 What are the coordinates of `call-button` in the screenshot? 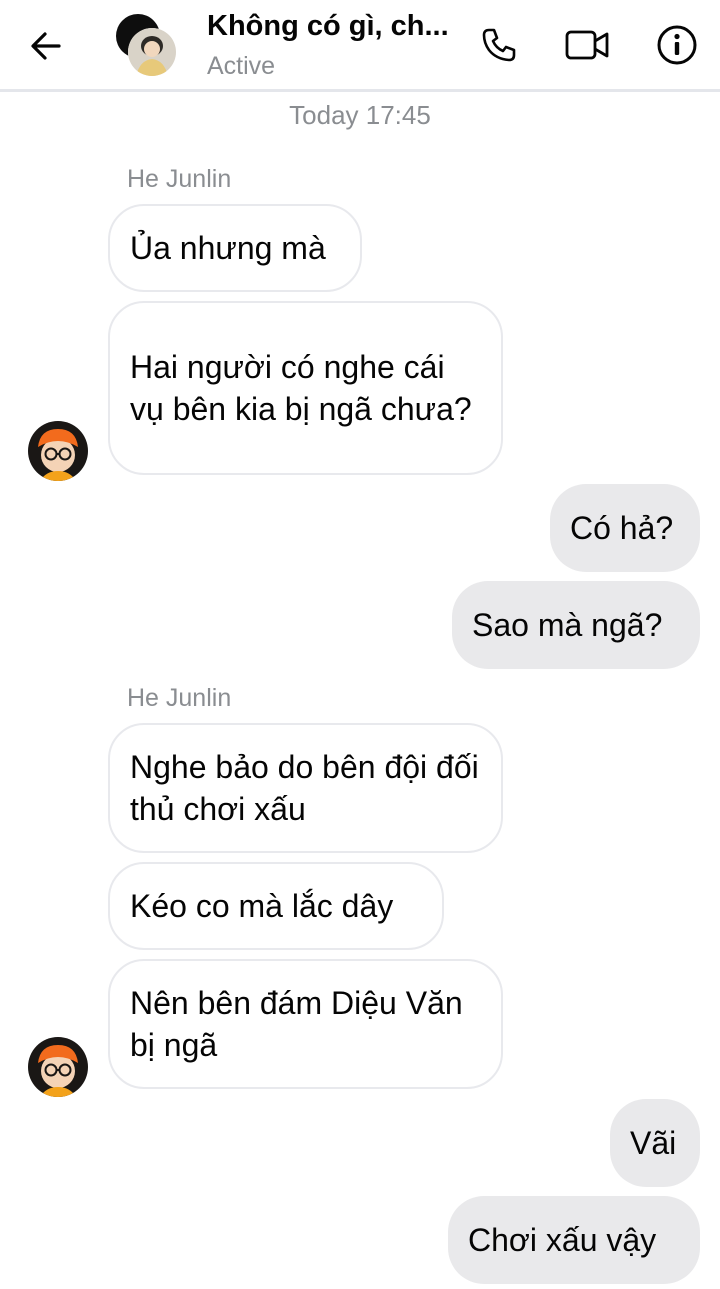 It's located at (499, 45).